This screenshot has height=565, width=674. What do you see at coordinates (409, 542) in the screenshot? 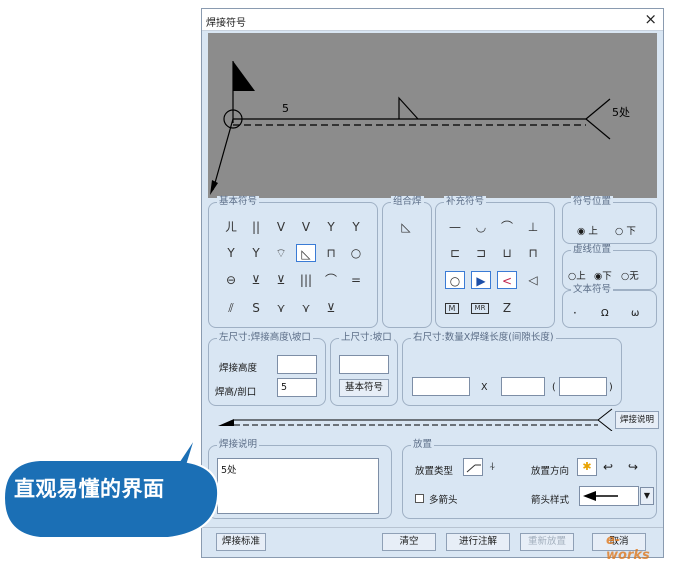
I see `clear-button: 清空` at bounding box center [409, 542].